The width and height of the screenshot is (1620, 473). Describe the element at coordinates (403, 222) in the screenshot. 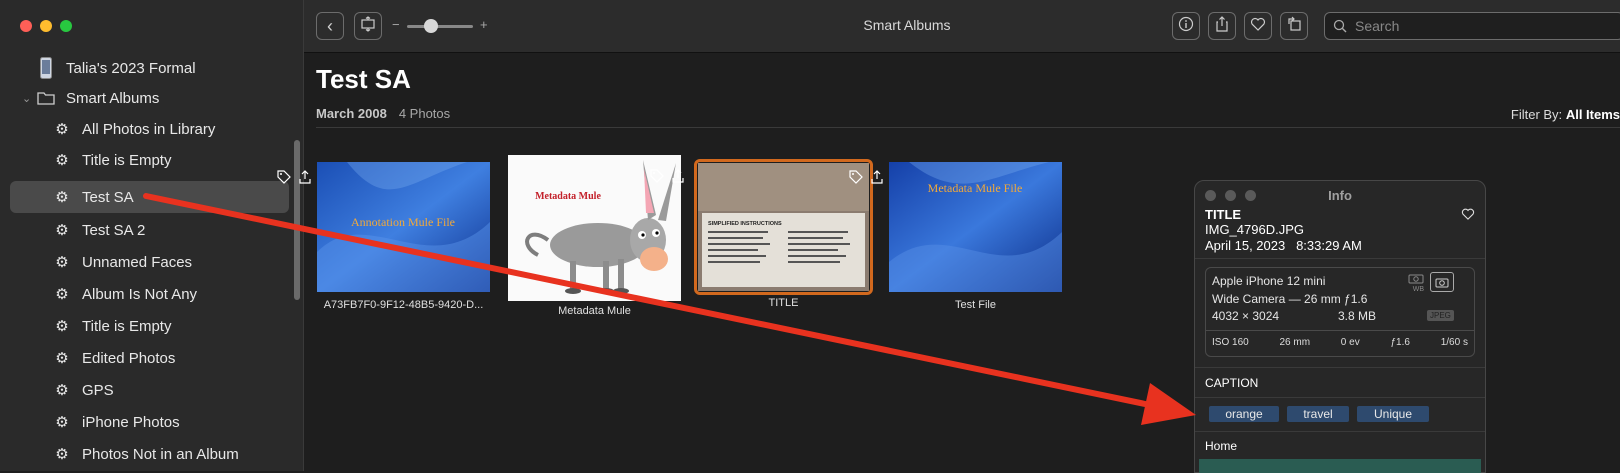

I see `photo-overlay-text: Annotation Mule File` at that location.